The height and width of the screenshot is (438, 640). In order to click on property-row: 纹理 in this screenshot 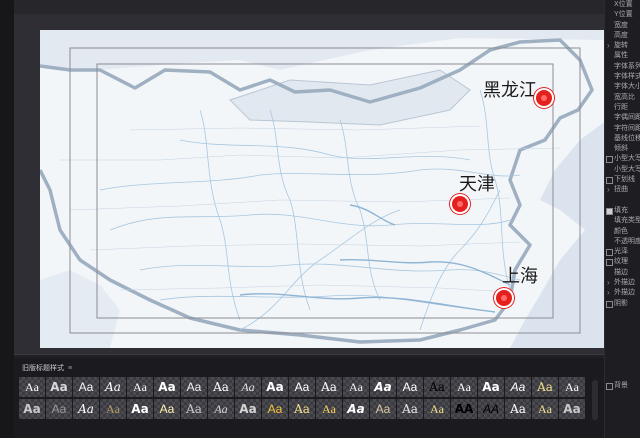, I will do `click(622, 262)`.